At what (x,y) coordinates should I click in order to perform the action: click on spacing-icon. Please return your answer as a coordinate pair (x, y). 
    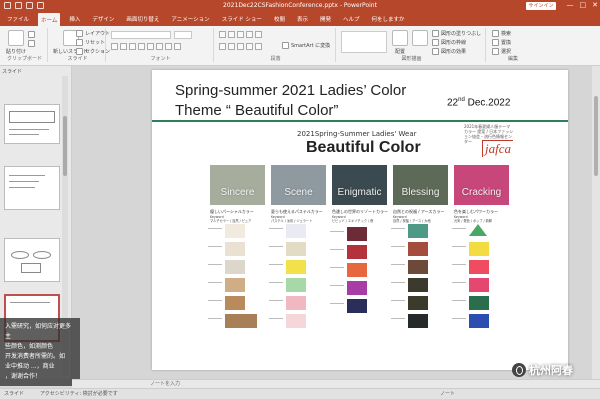
    Looking at the image, I should click on (159, 46).